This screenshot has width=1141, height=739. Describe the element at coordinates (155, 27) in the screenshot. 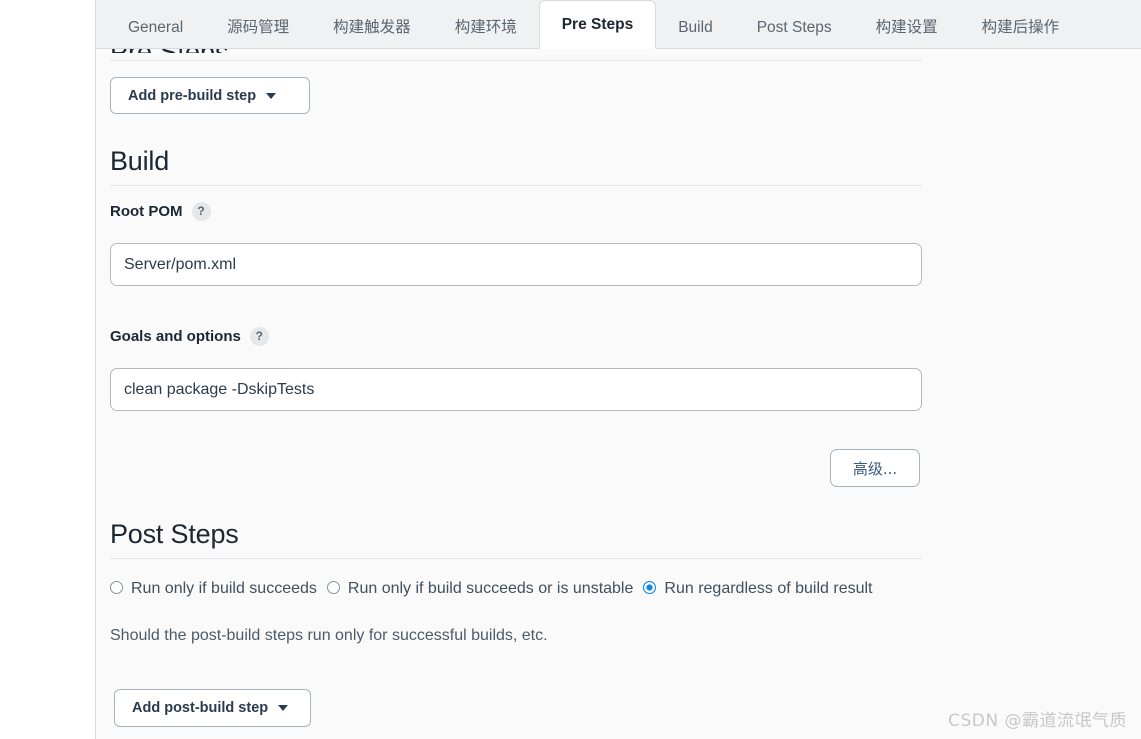

I see `tab-general: General` at that location.